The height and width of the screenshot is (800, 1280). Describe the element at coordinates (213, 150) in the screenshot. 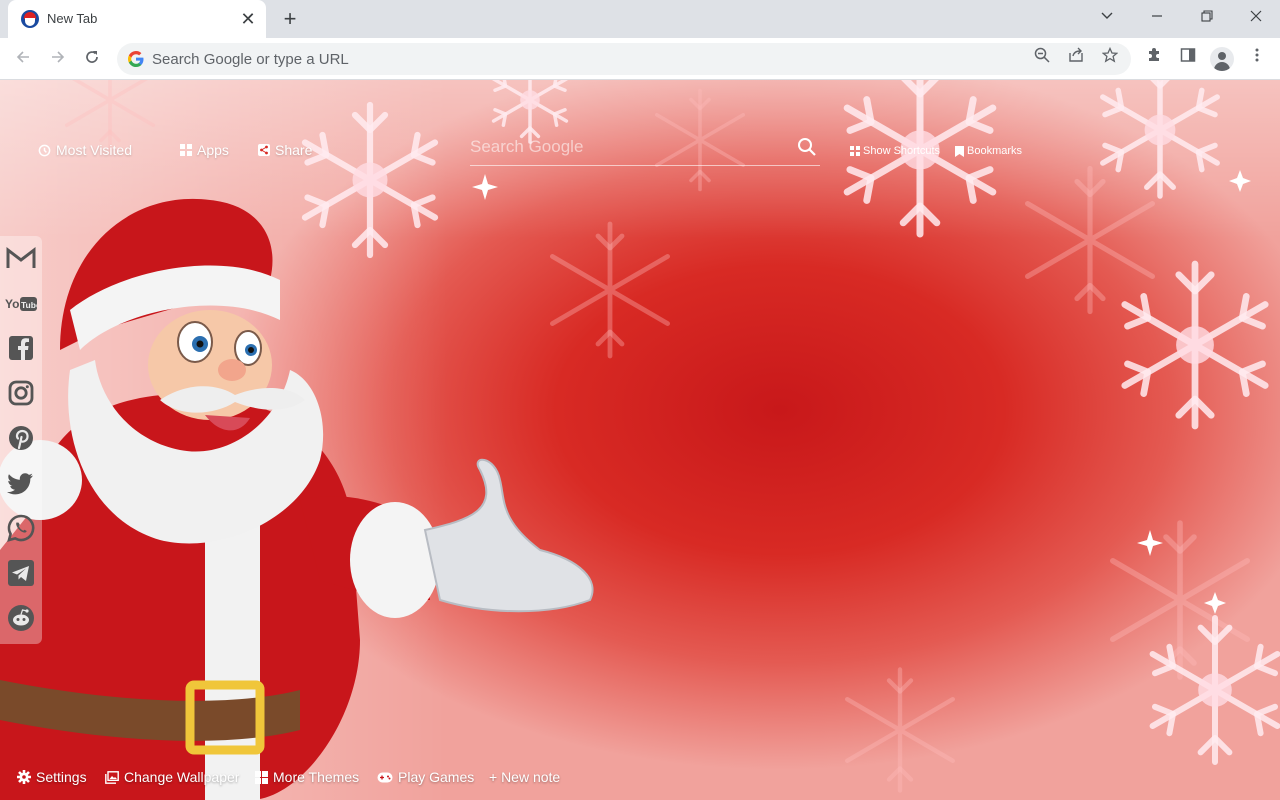

I see `apps-label: Apps` at that location.